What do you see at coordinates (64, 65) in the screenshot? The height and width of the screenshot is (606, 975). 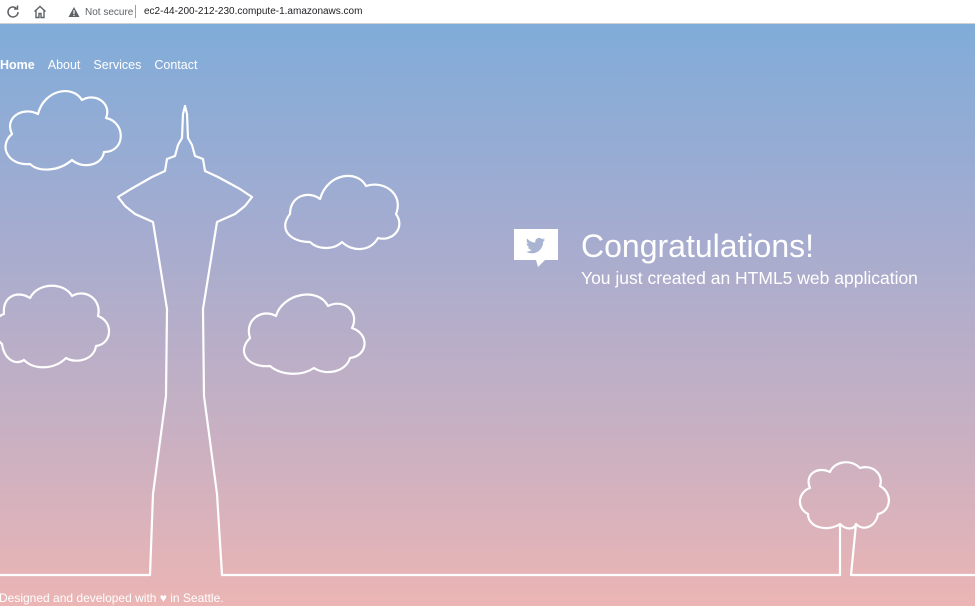 I see `nav-about-link: About` at bounding box center [64, 65].